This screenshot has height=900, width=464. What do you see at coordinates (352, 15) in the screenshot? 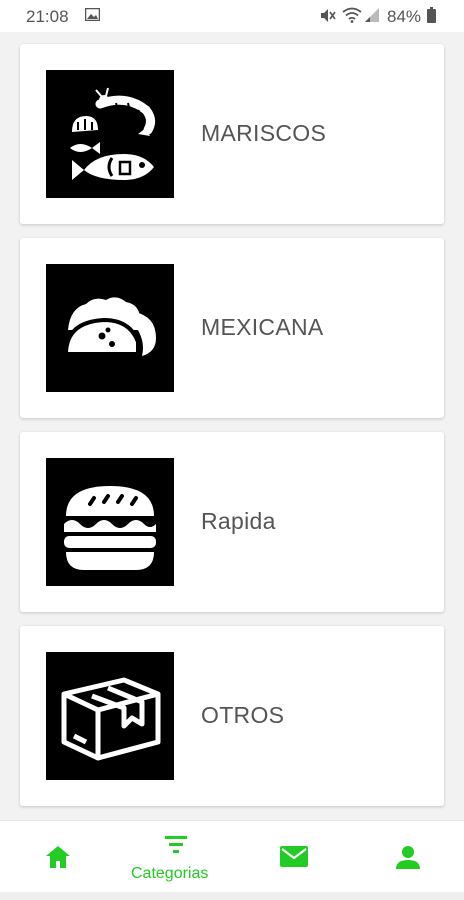
I see `wifi-icon` at bounding box center [352, 15].